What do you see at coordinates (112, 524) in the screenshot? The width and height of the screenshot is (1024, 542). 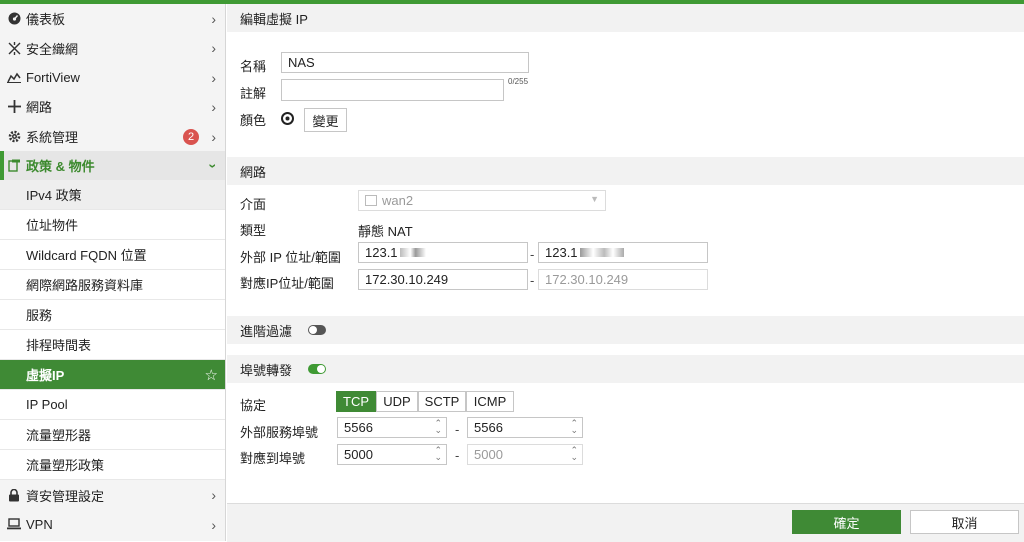 I see `sidebar-item-vpn: VPN ›` at bounding box center [112, 524].